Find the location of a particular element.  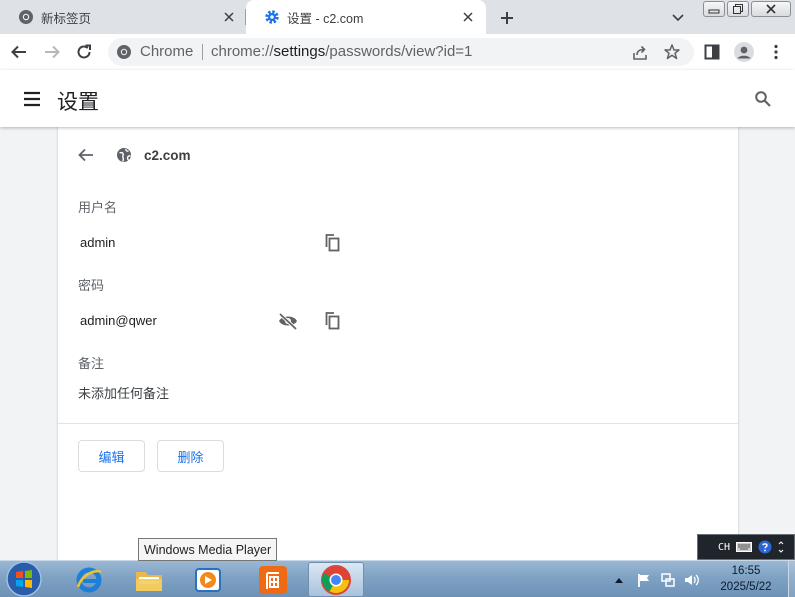

volume-icon is located at coordinates (692, 580).